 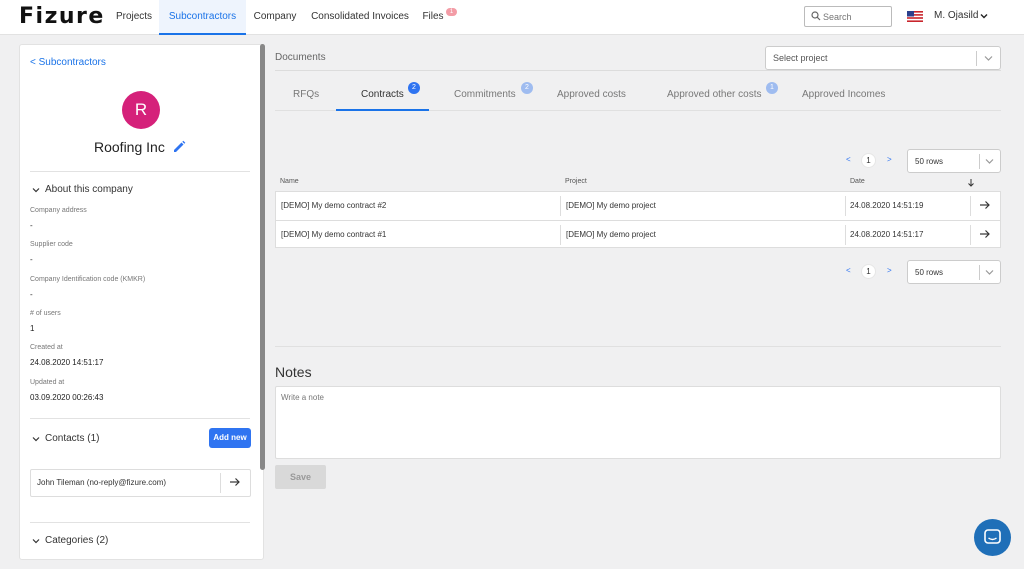 What do you see at coordinates (883, 58) in the screenshot?
I see `project-select: Select project` at bounding box center [883, 58].